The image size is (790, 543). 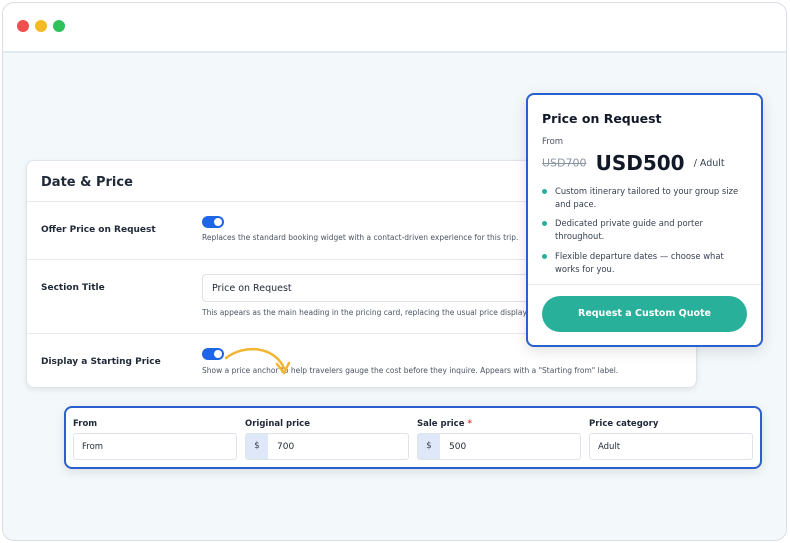 I want to click on card-title: Price on Request, so click(x=602, y=118).